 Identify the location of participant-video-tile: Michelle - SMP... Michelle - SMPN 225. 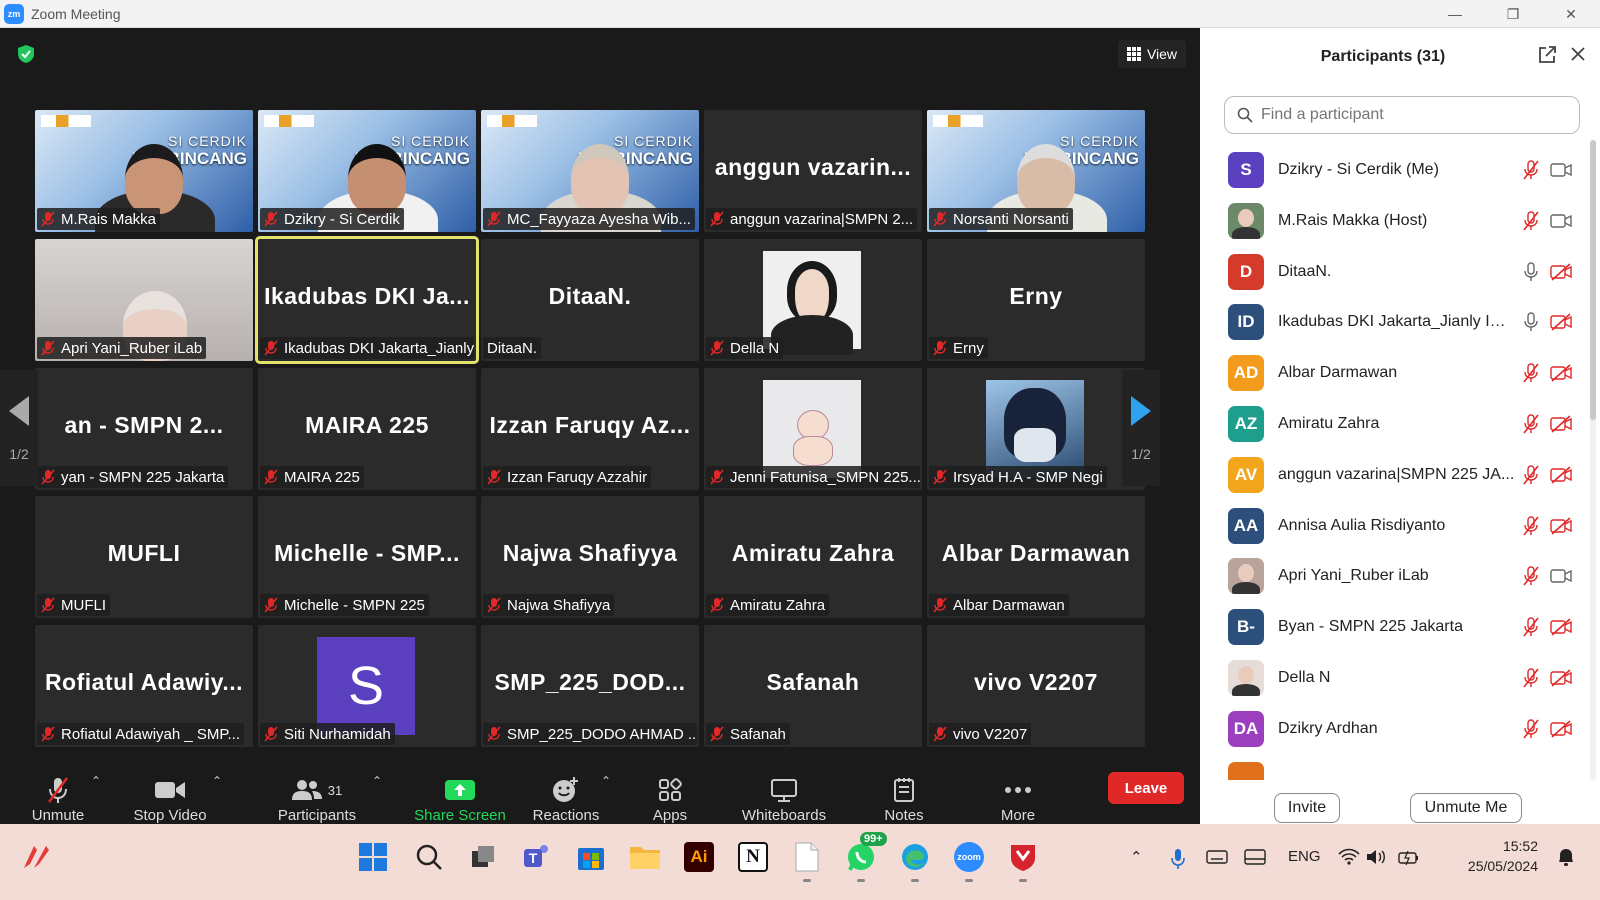
(367, 557).